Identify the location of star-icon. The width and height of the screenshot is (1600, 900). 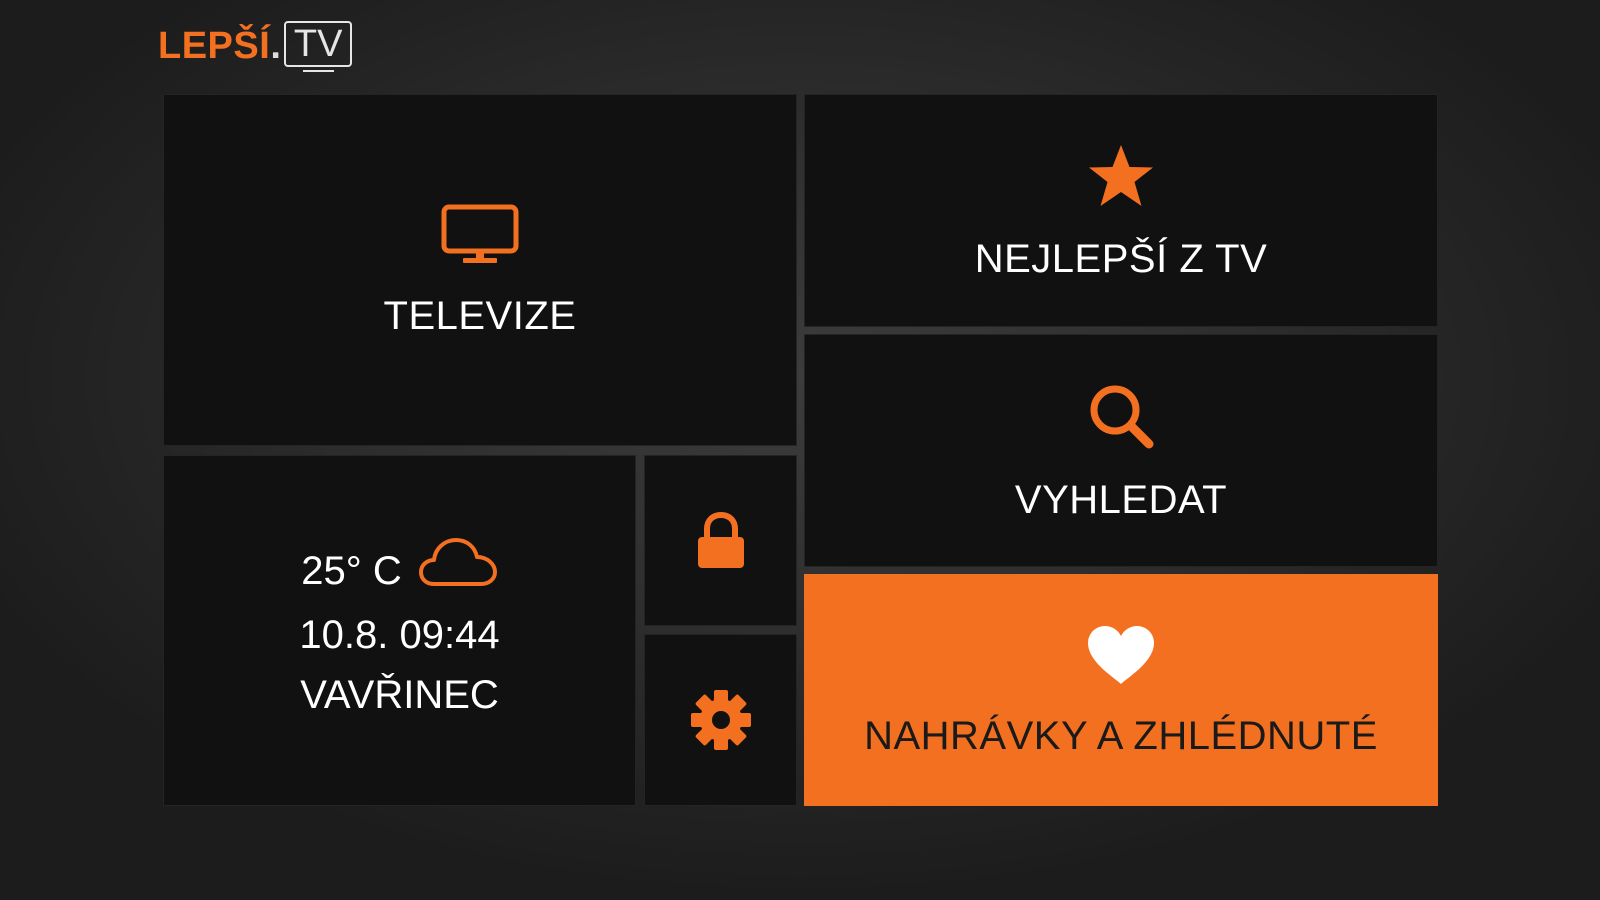
(1121, 176).